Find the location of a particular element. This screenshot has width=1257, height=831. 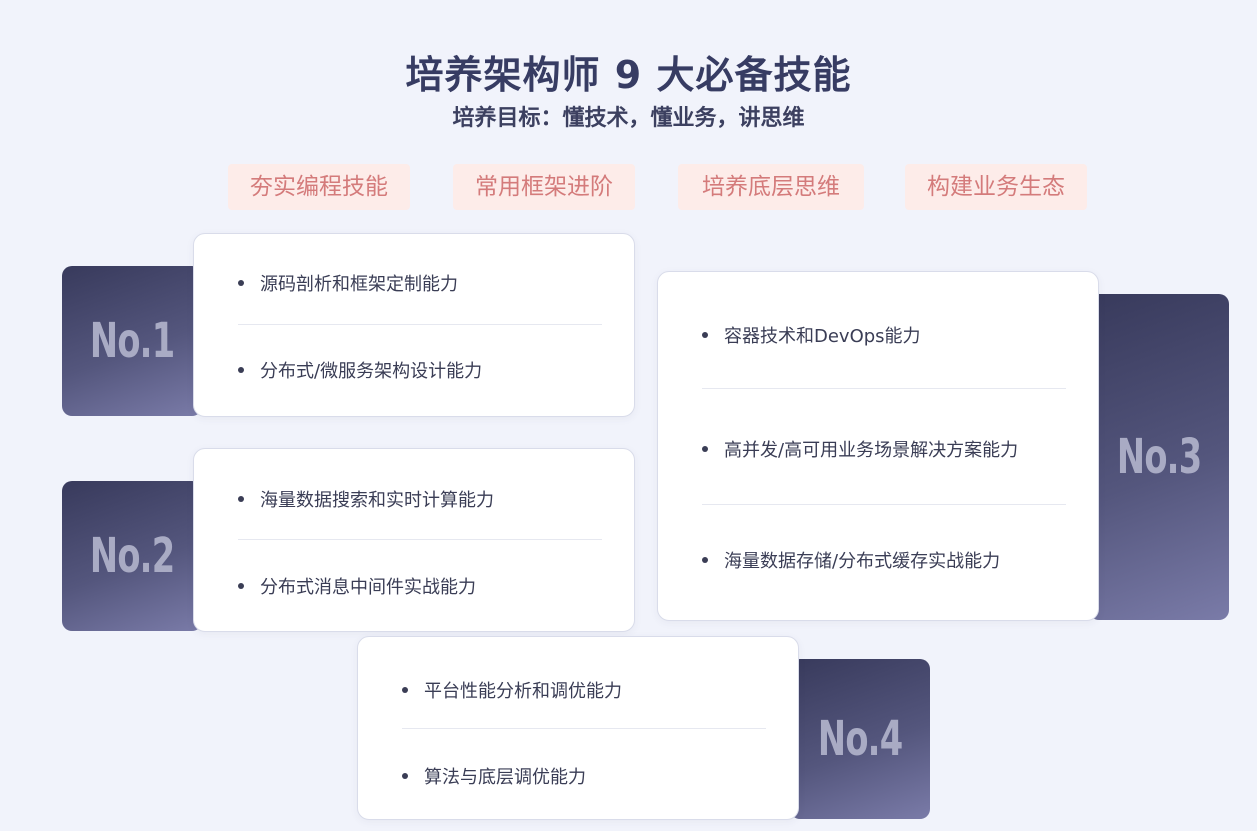

list-item: 算法与底层调优能力 is located at coordinates (494, 776).